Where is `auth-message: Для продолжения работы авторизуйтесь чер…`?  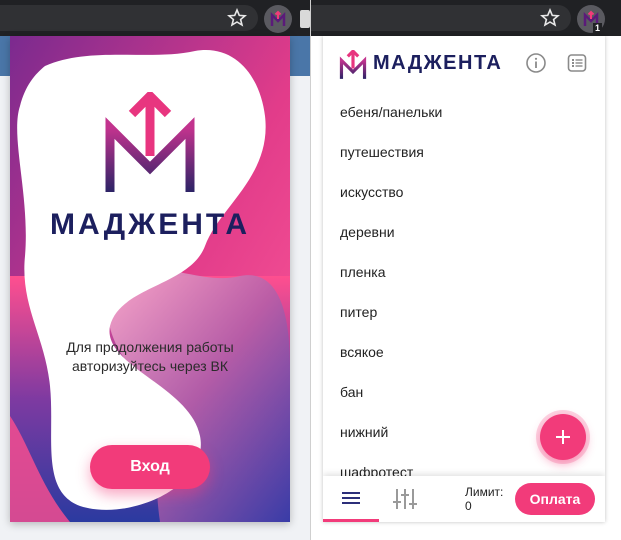
auth-message: Для продолжения работы авторизуйтесь чер… is located at coordinates (150, 357).